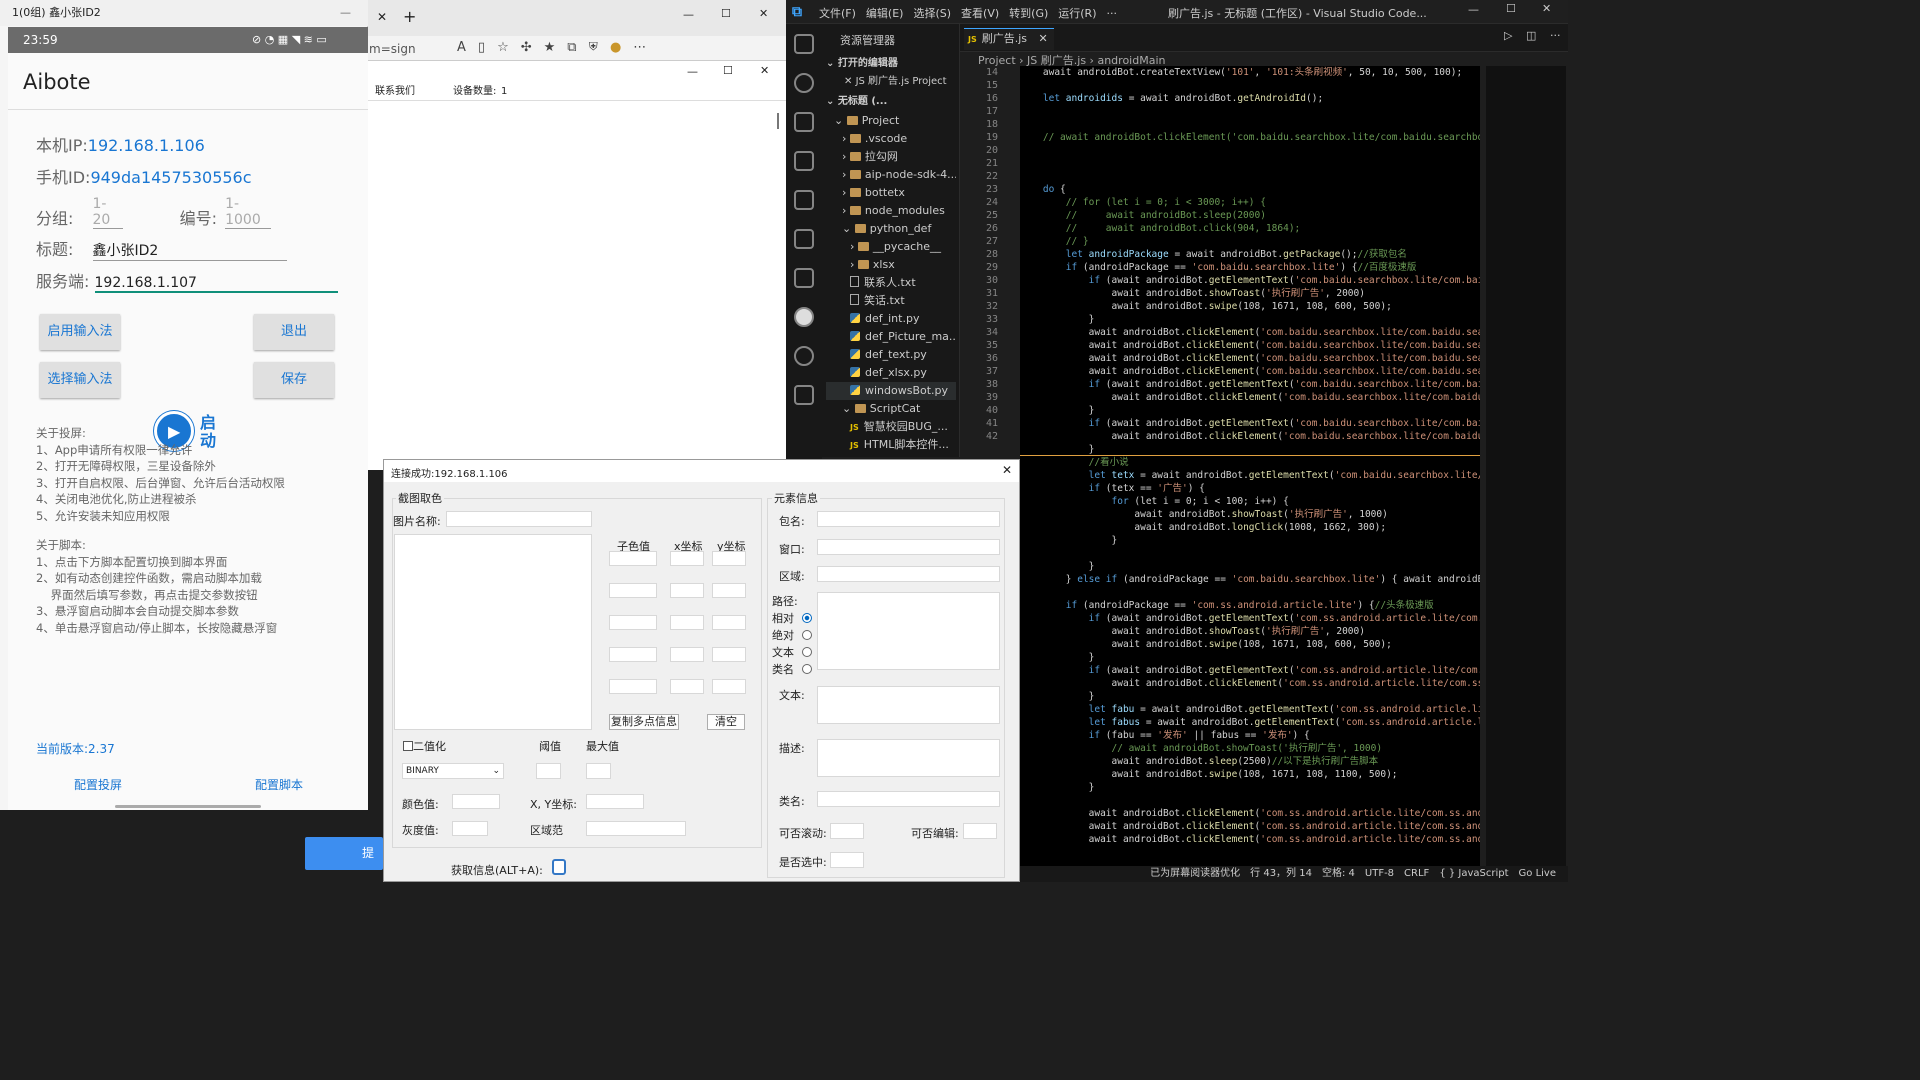  Describe the element at coordinates (294, 380) in the screenshot. I see `save-button: 保存` at that location.